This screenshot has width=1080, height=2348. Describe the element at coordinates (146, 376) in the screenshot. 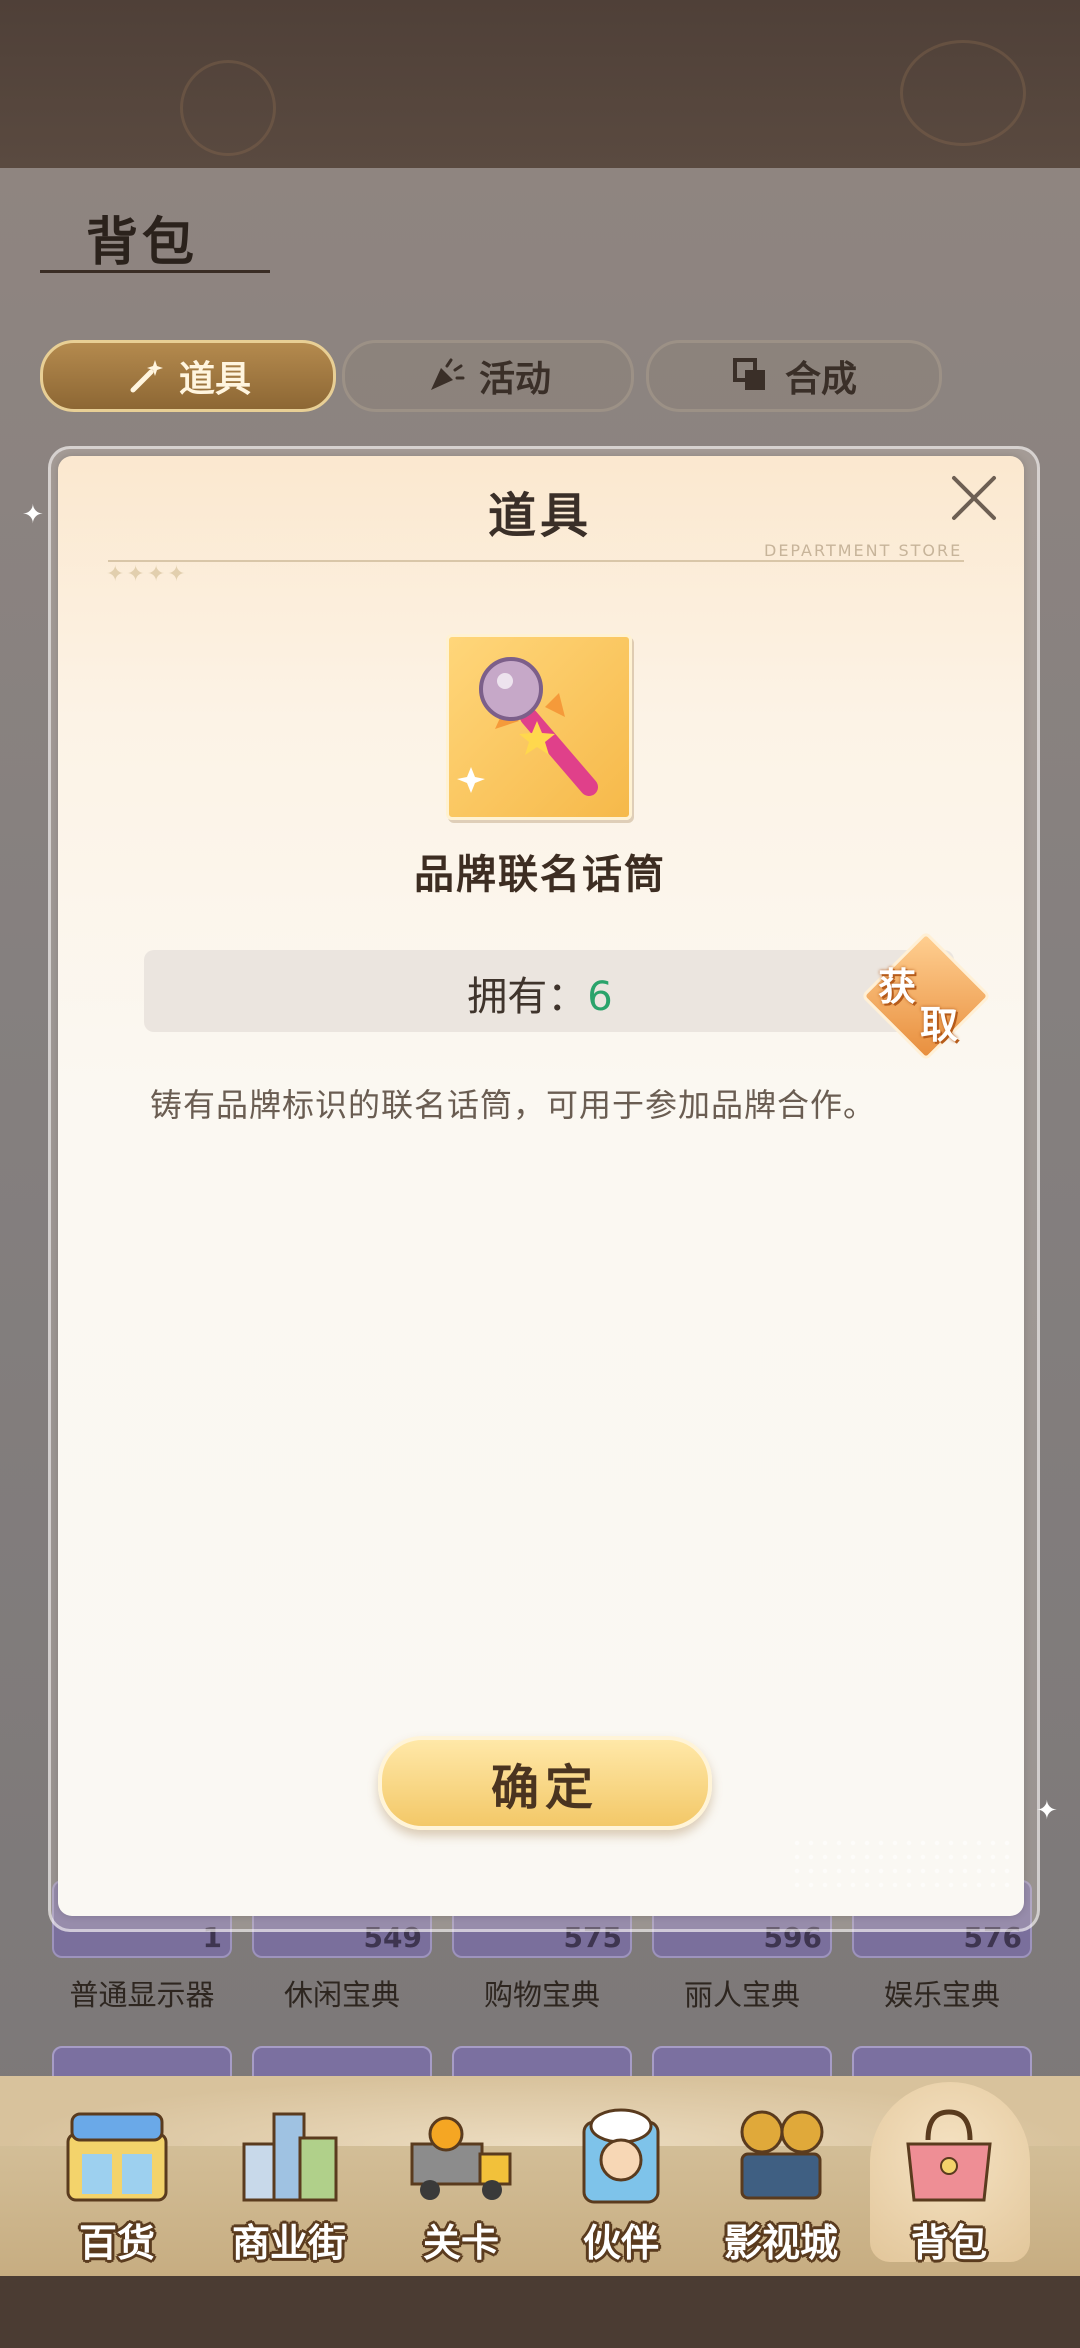

I see `magic-wand-icon` at that location.